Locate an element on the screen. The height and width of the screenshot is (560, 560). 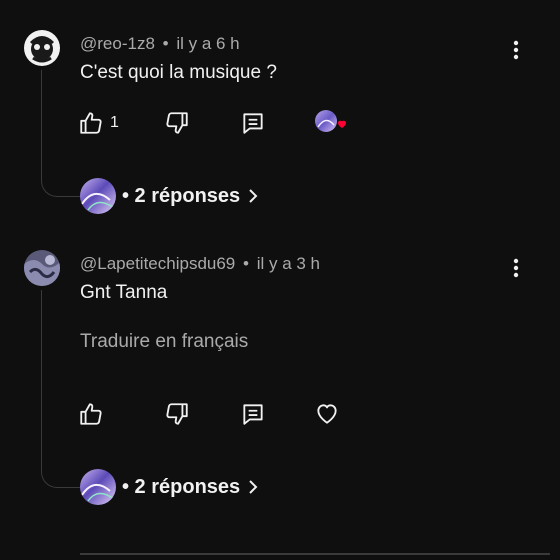
comment-text: C'est quoi la musique ? is located at coordinates (178, 72).